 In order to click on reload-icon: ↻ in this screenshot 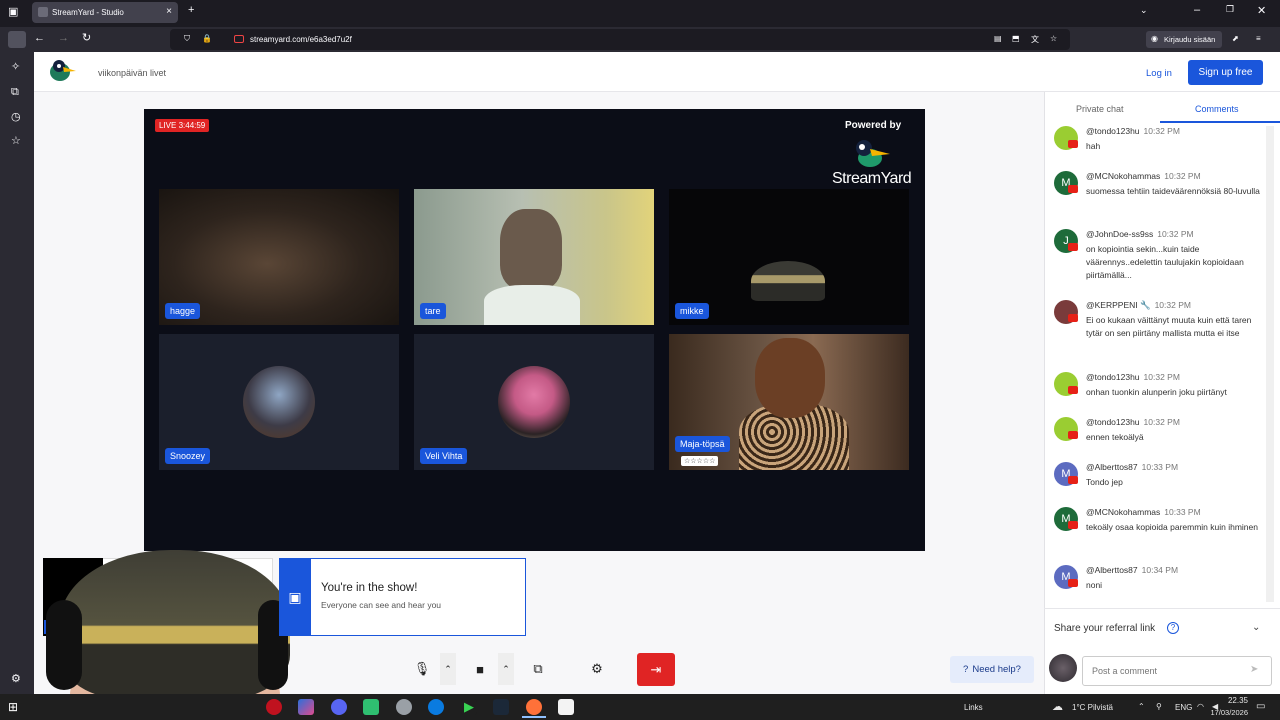, I will do `click(86, 37)`.